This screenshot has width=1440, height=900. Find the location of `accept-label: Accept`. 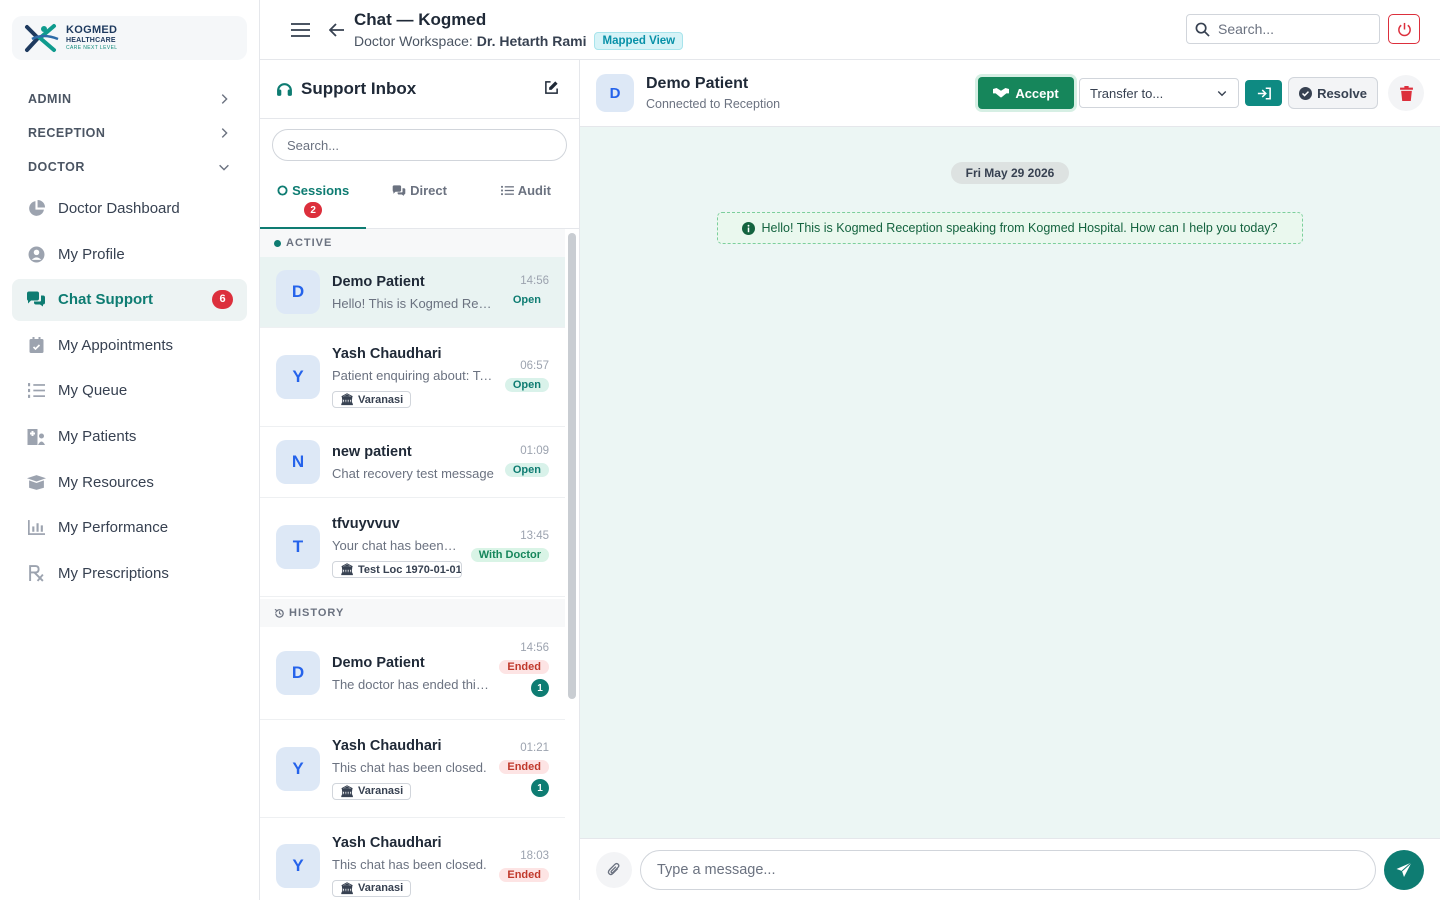

accept-label: Accept is located at coordinates (1037, 93).